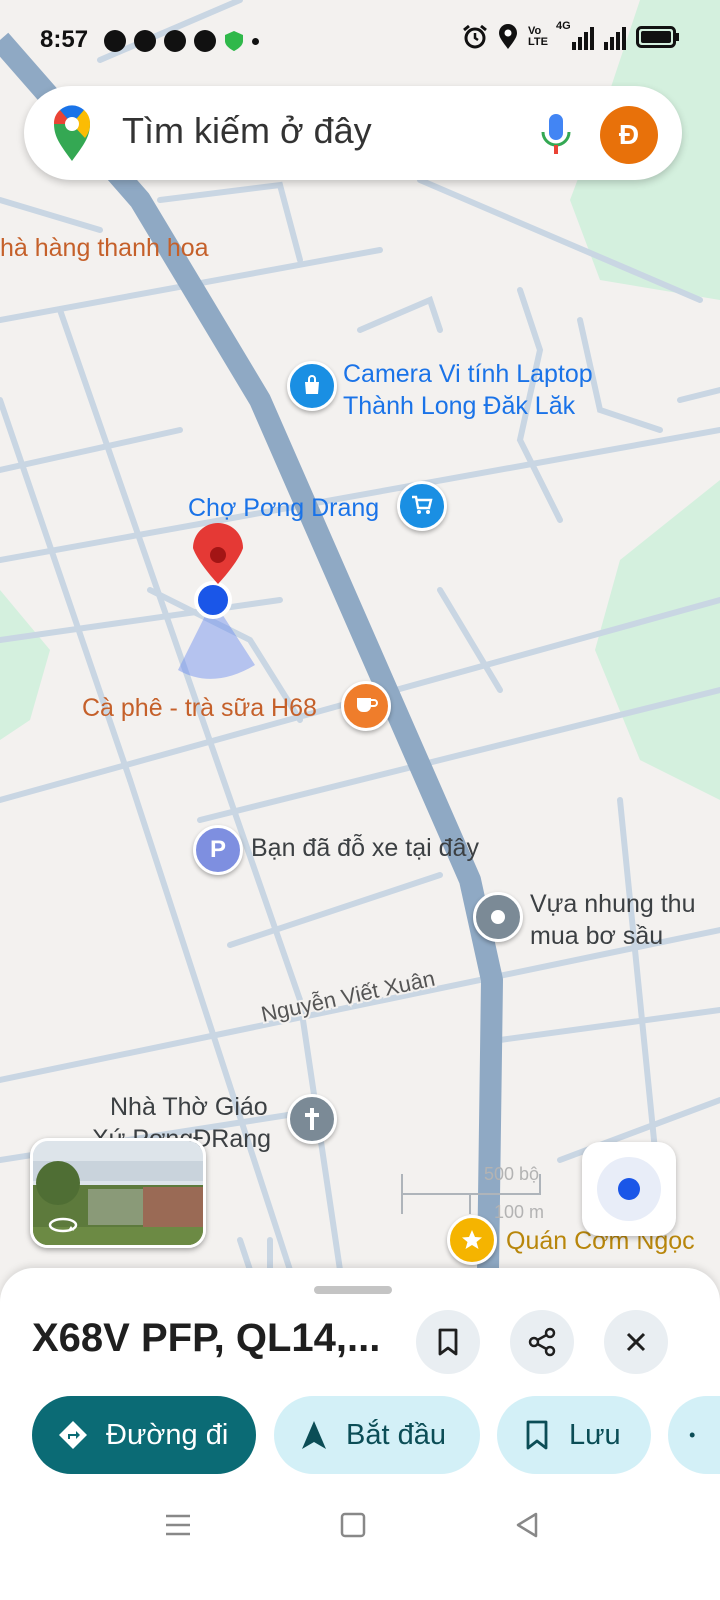 This screenshot has height=1600, width=720. Describe the element at coordinates (612, 920) in the screenshot. I see `place-label-vua-nhung: Vựa nhung thu mua bơ sầu` at that location.